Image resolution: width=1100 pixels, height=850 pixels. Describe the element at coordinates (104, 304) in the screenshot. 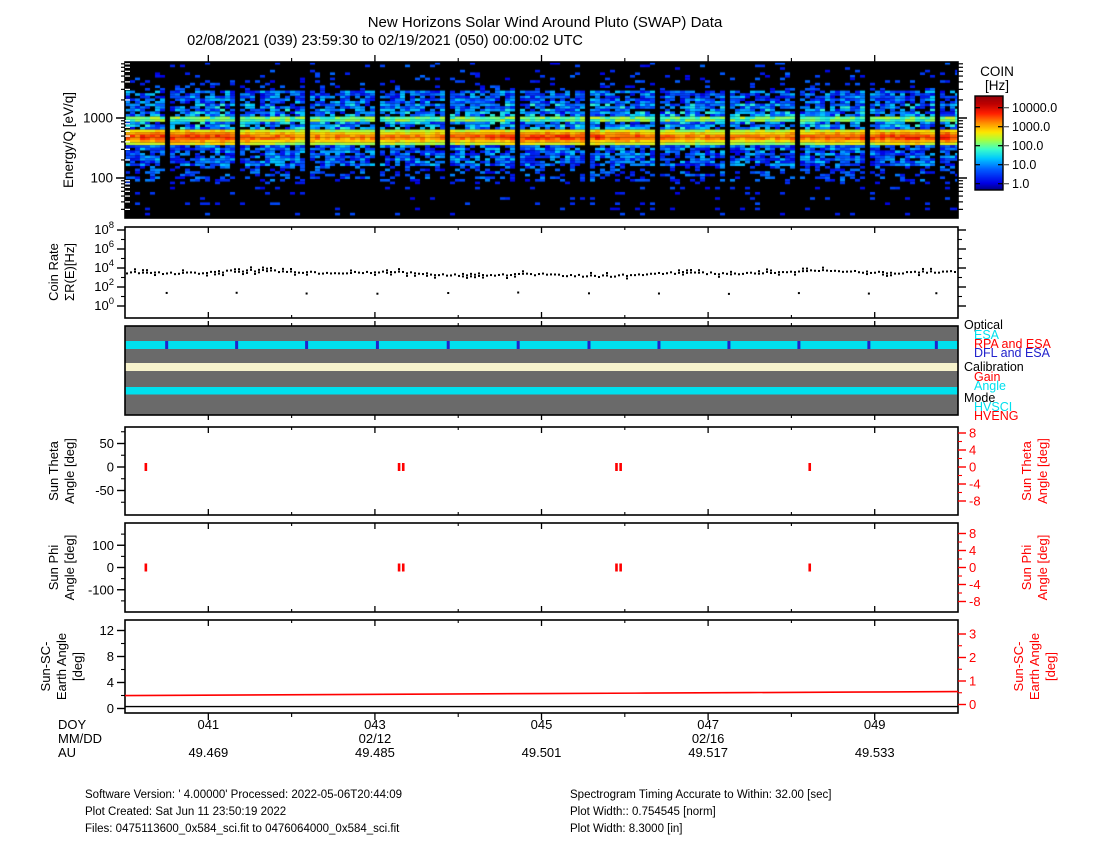

I see `svg-text: 100` at that location.